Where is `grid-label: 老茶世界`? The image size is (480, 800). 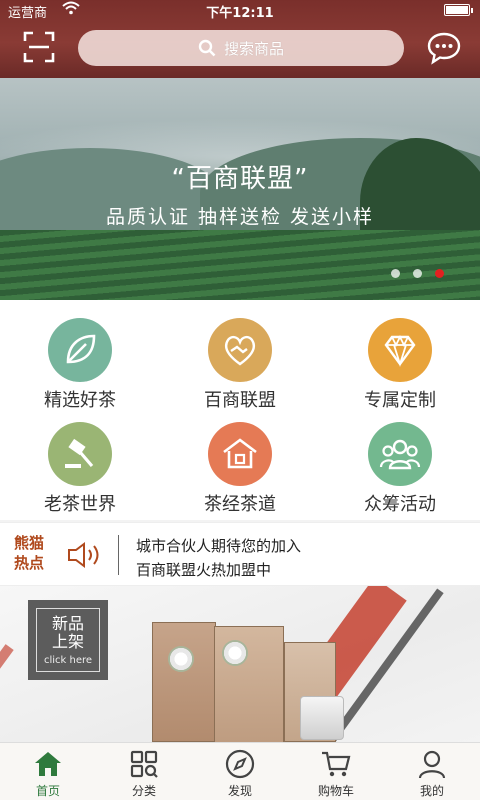 grid-label: 老茶世界 is located at coordinates (80, 504).